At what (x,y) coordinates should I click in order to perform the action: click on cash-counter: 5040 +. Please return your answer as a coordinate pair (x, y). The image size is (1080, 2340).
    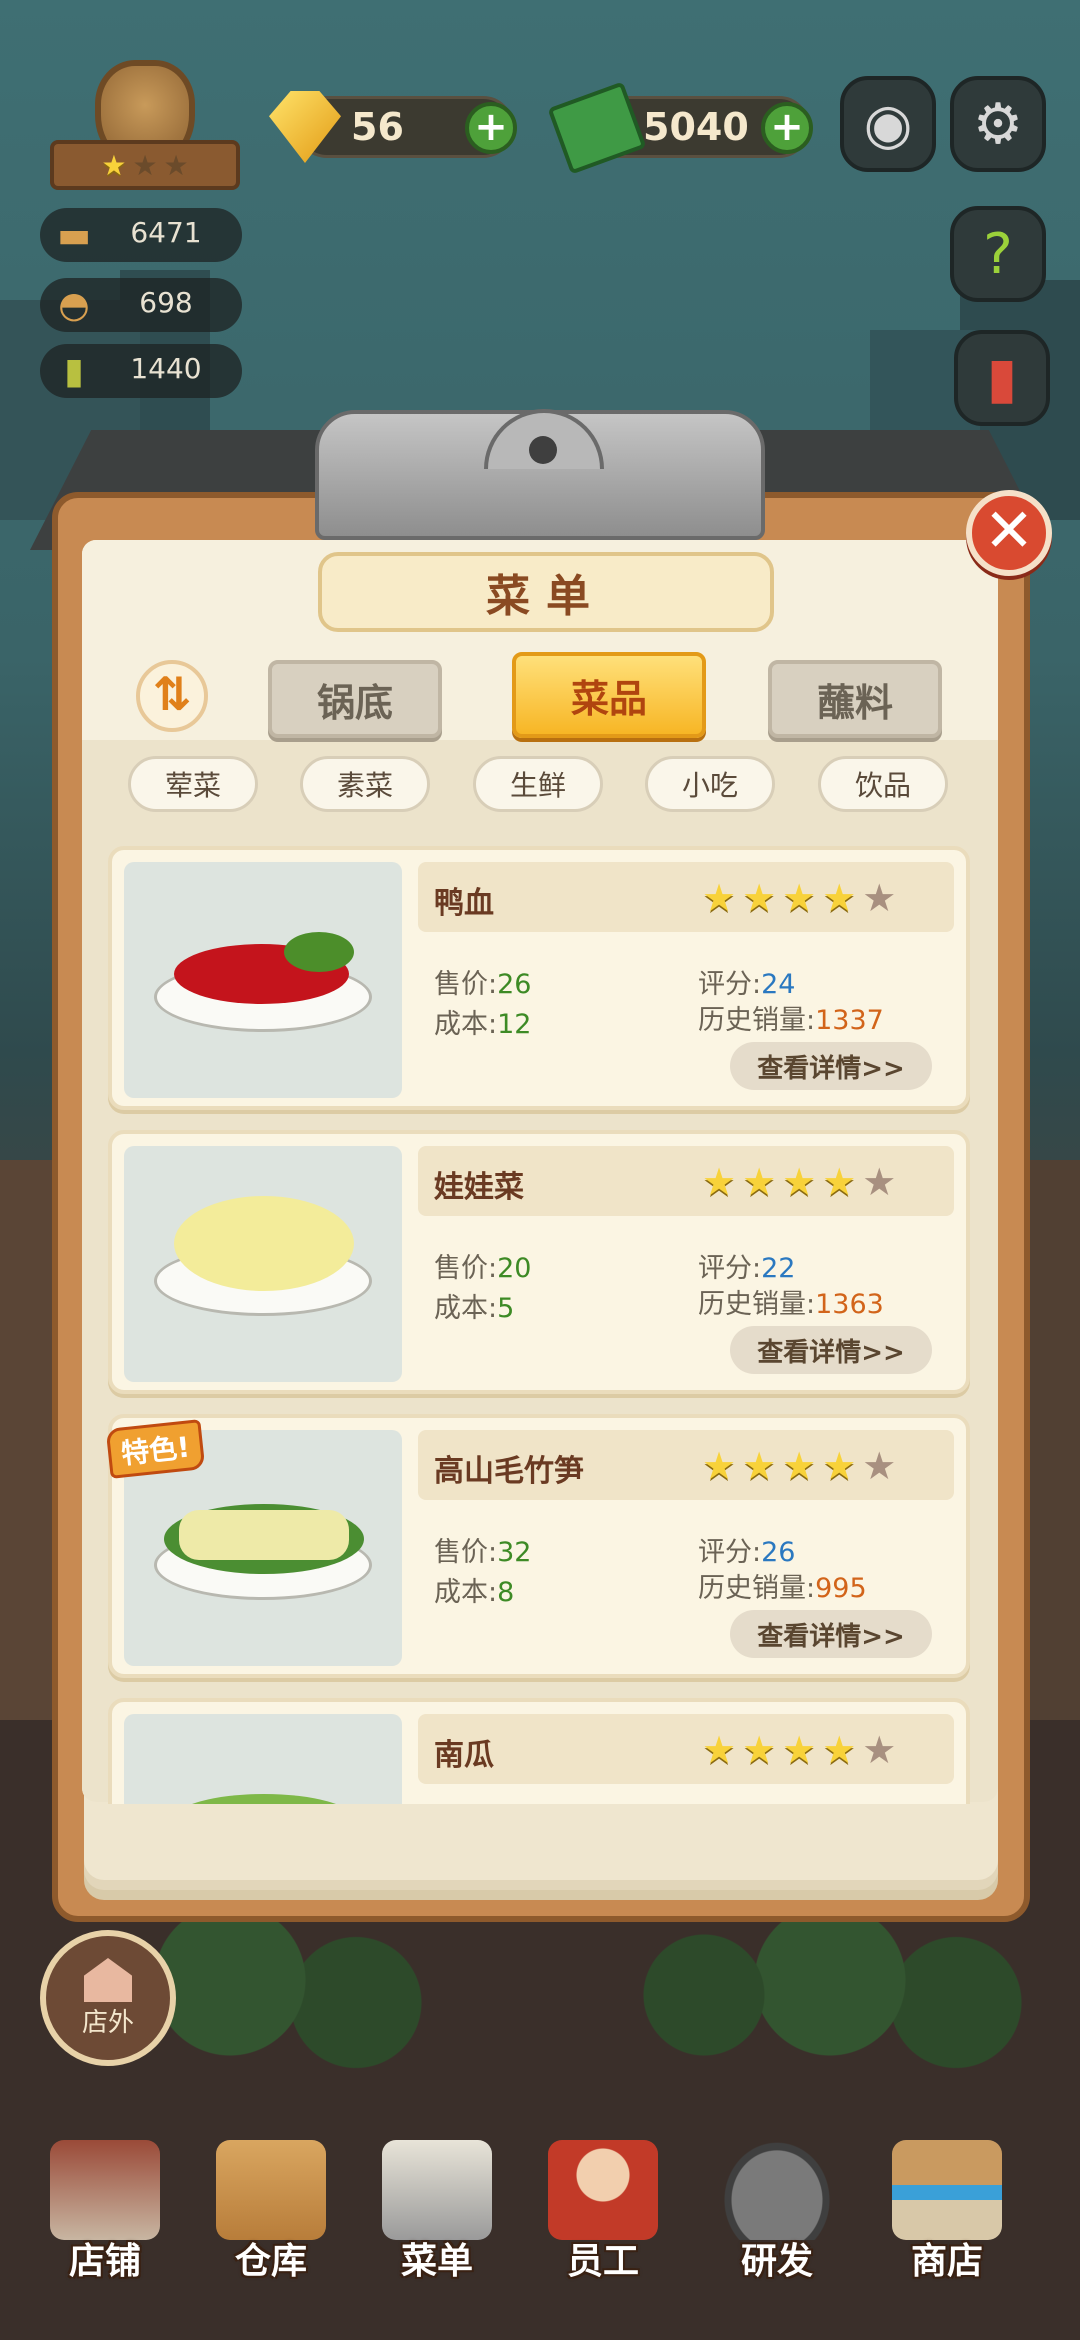
    Looking at the image, I should click on (680, 128).